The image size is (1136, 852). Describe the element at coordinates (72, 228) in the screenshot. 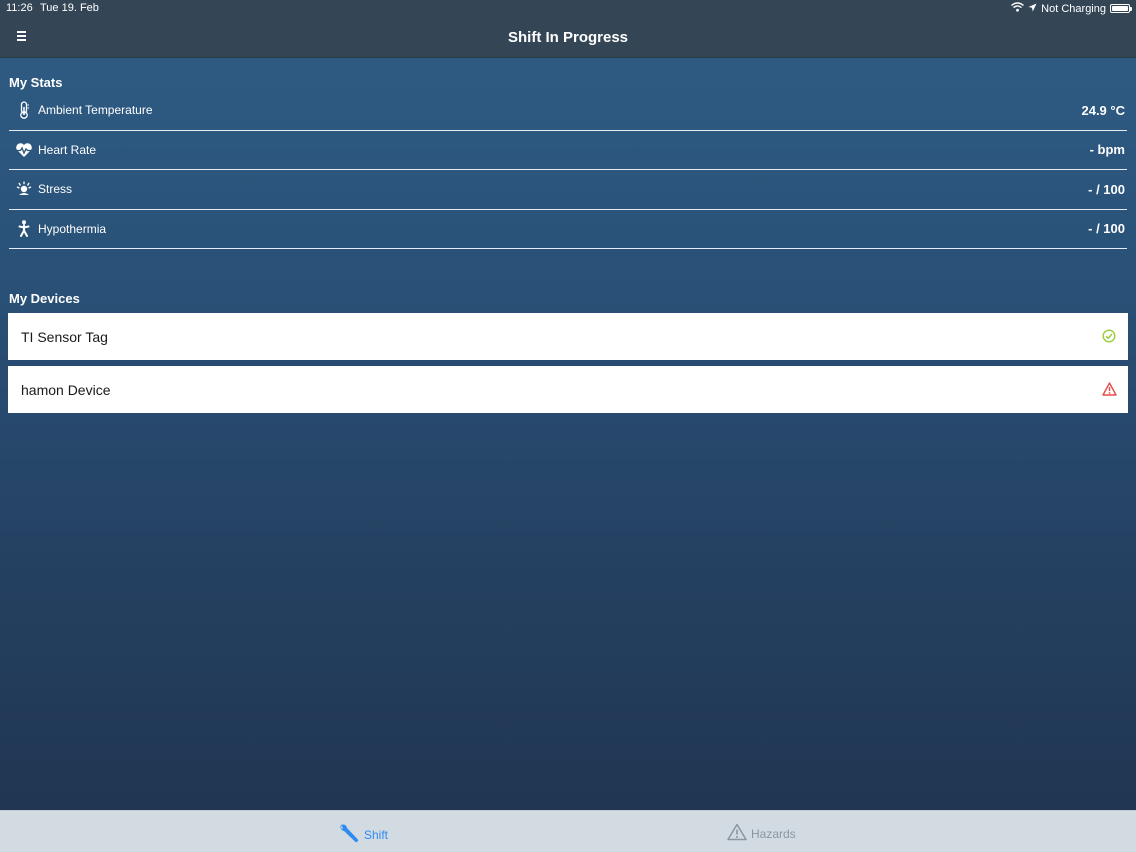

I see `stat-label: Hypothermia` at that location.